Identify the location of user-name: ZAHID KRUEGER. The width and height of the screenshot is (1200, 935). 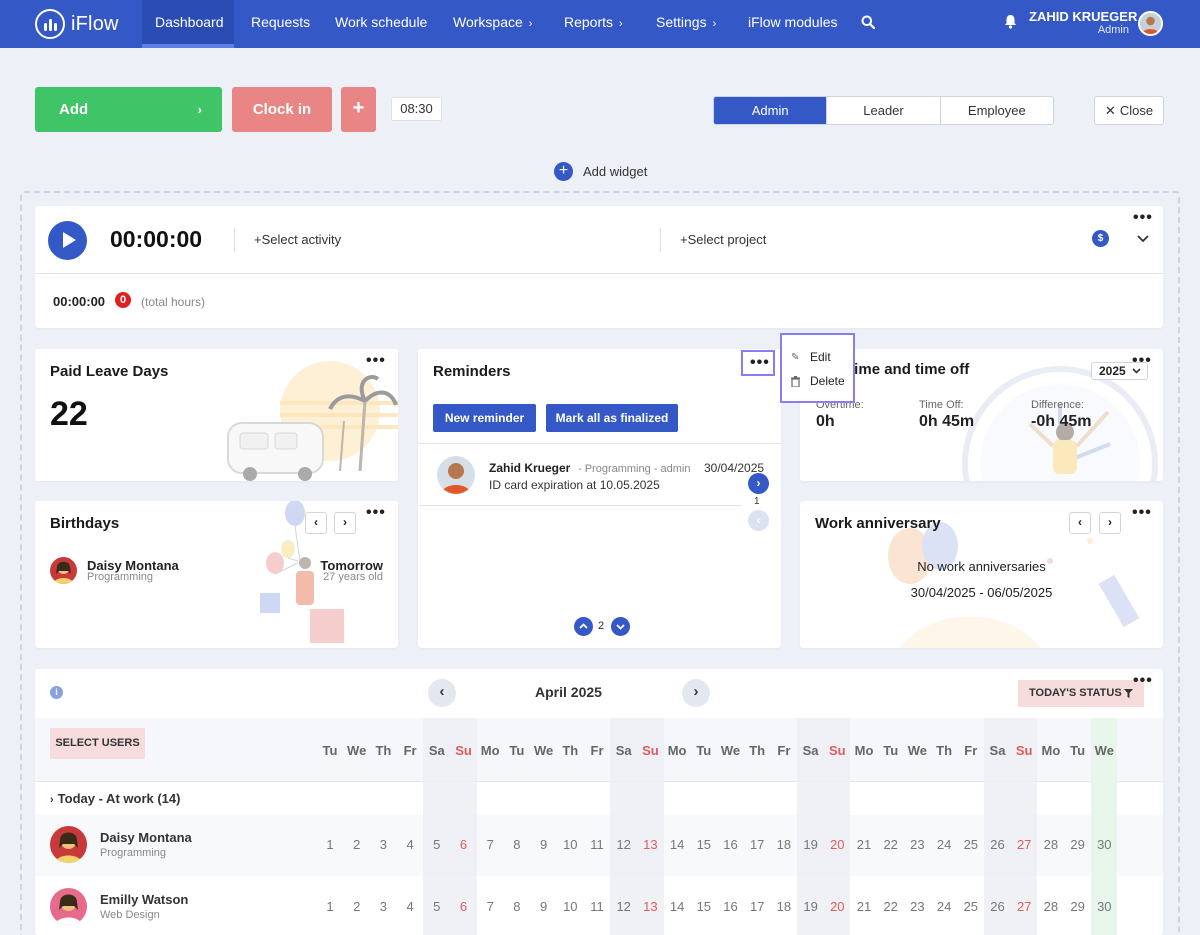
(1083, 16).